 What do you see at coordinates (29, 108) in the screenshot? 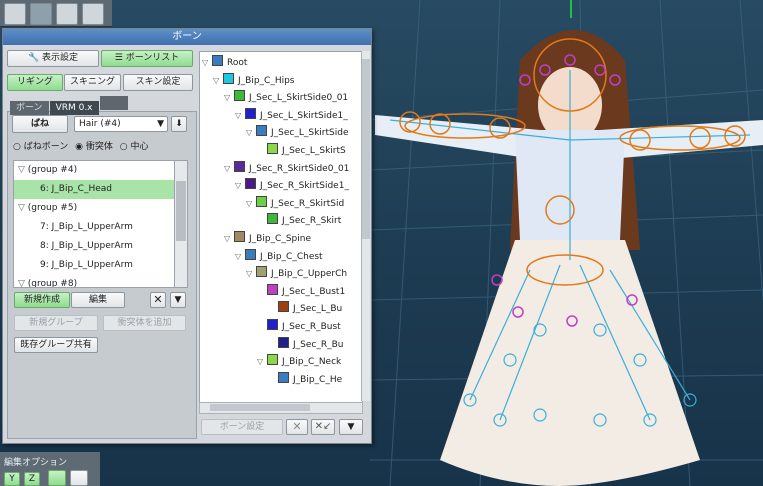
I see `tab-bone: ボーン` at bounding box center [29, 108].